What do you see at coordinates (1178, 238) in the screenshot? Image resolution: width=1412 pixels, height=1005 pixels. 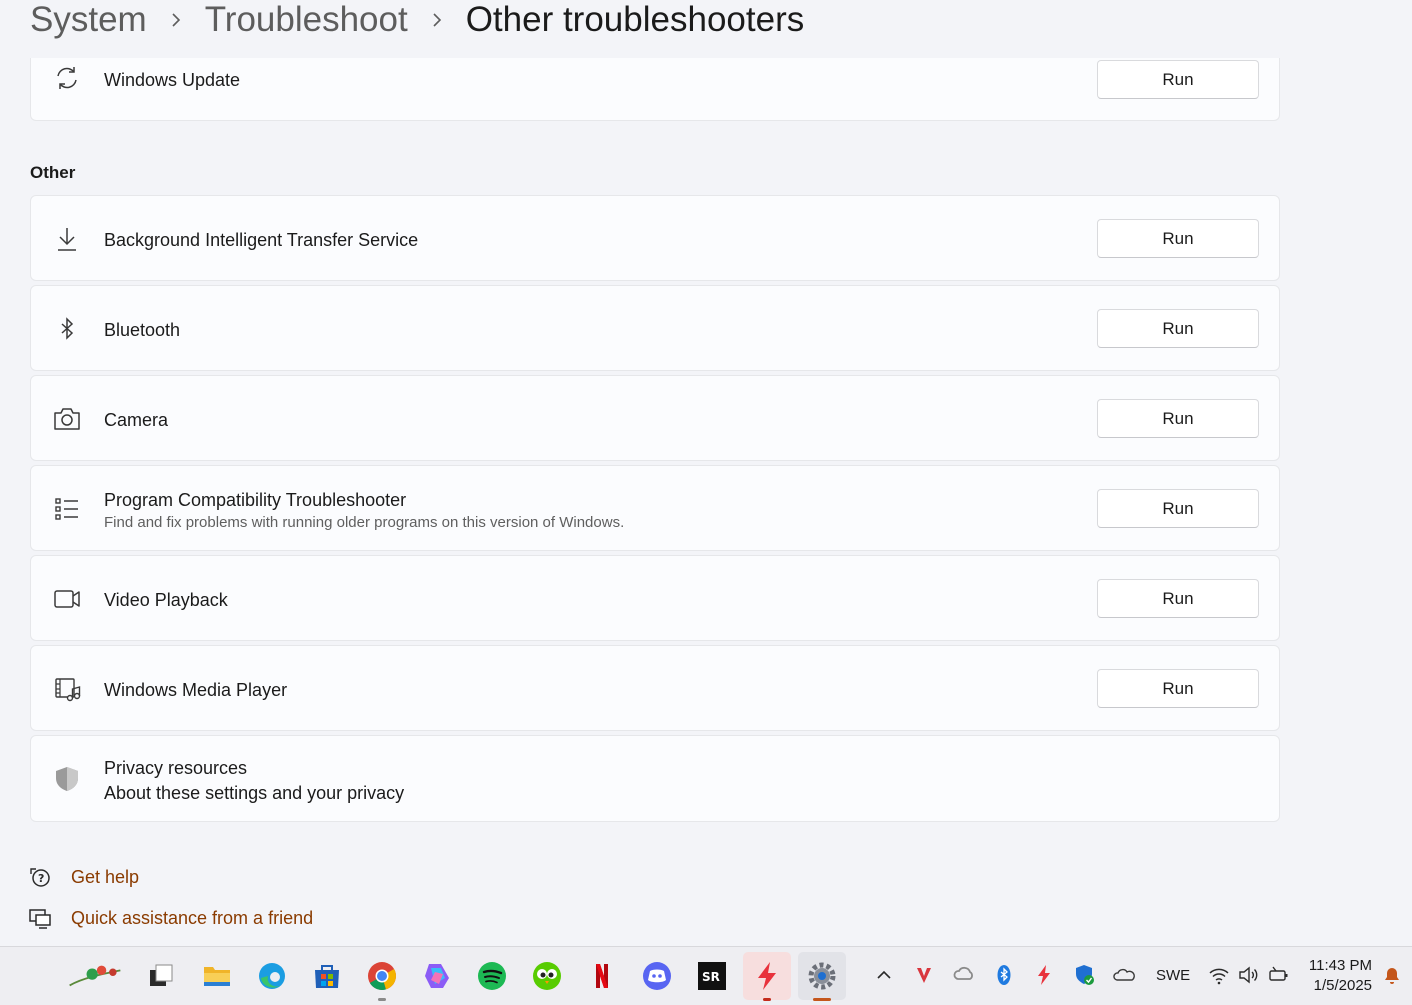 I see `run-button-bits: Run` at bounding box center [1178, 238].